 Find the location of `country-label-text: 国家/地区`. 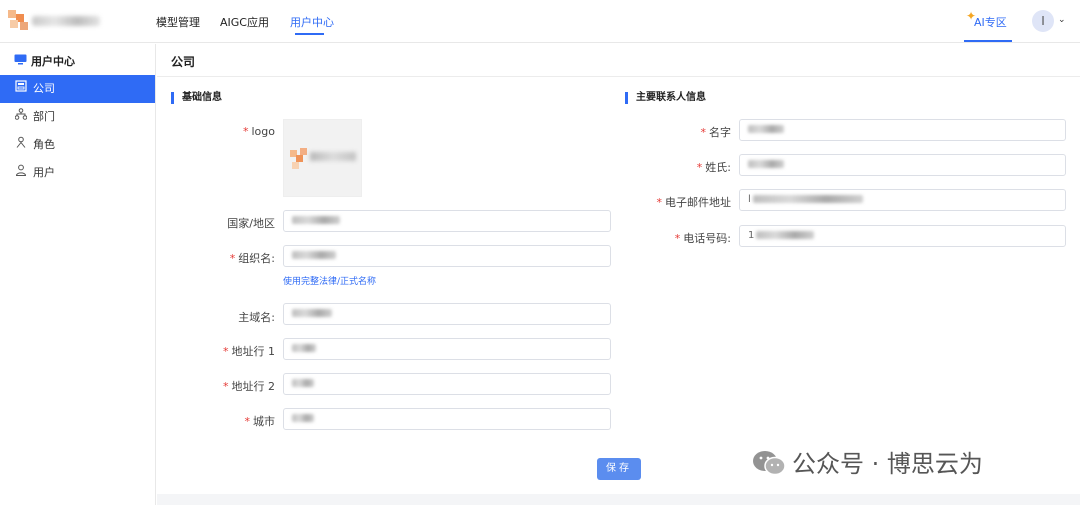

country-label-text: 国家/地区 is located at coordinates (251, 223).